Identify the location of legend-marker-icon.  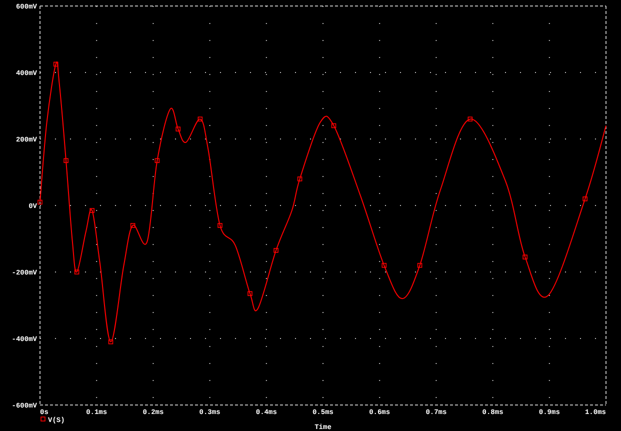
(43, 419).